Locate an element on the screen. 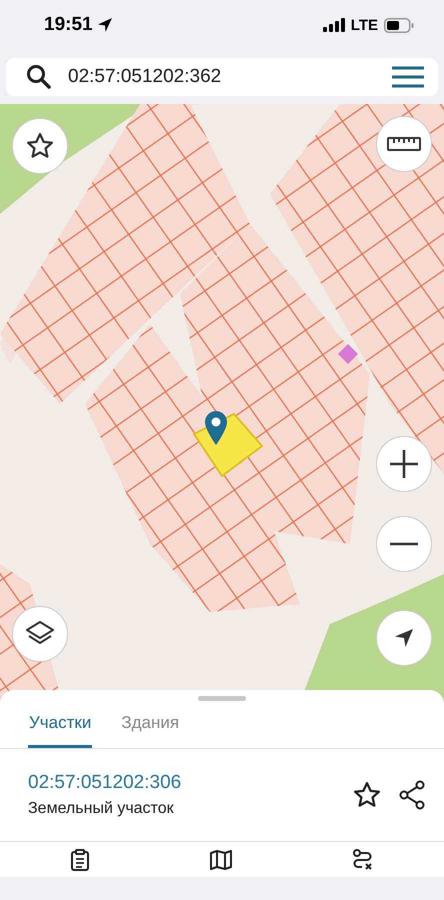  route-icon is located at coordinates (363, 859).